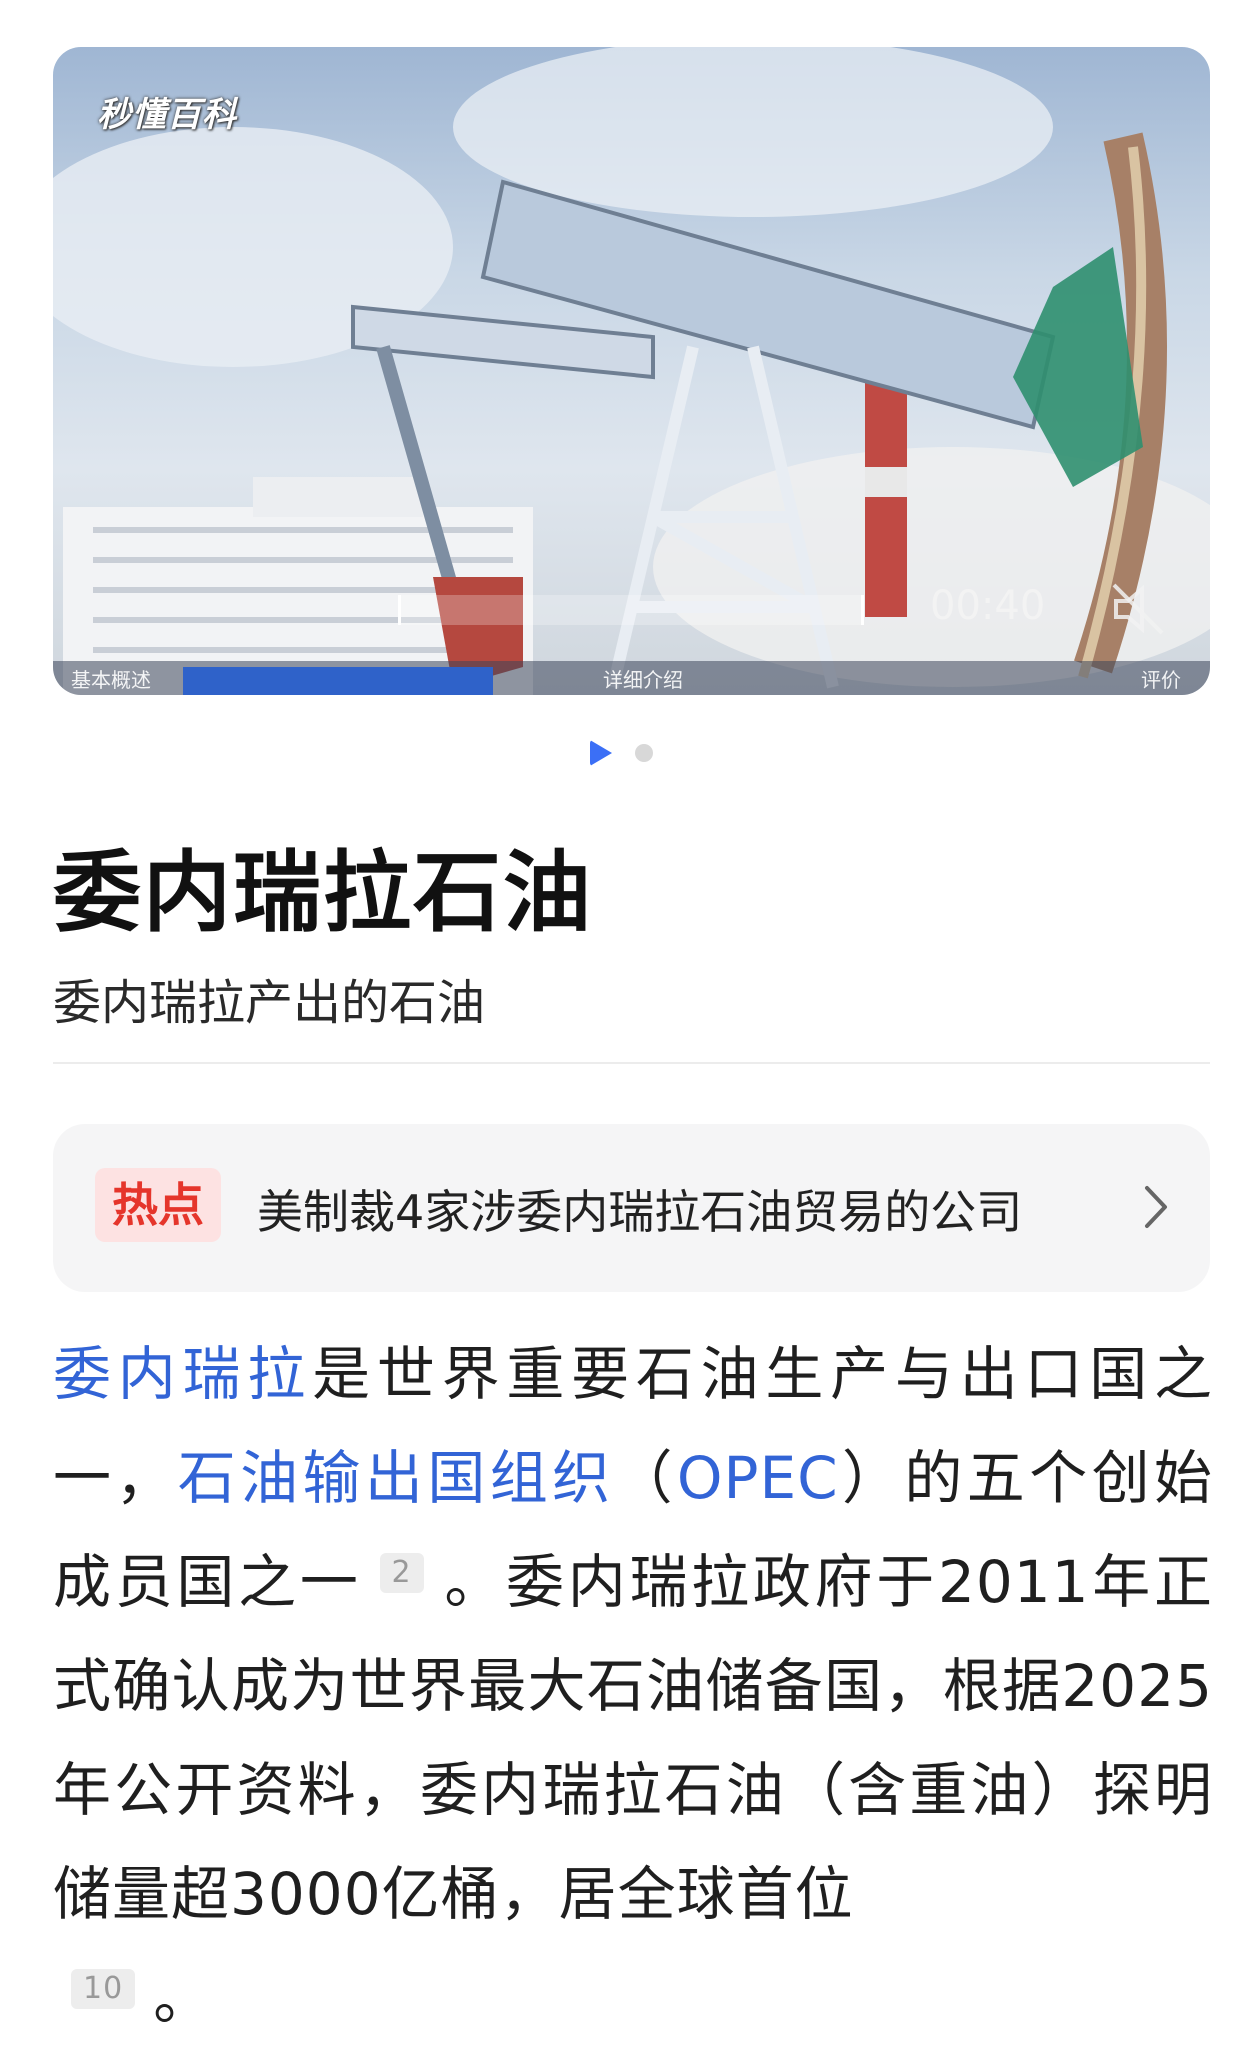 This screenshot has width=1256, height=2069. Describe the element at coordinates (645, 1478) in the screenshot. I see `paragraph-text: （` at that location.